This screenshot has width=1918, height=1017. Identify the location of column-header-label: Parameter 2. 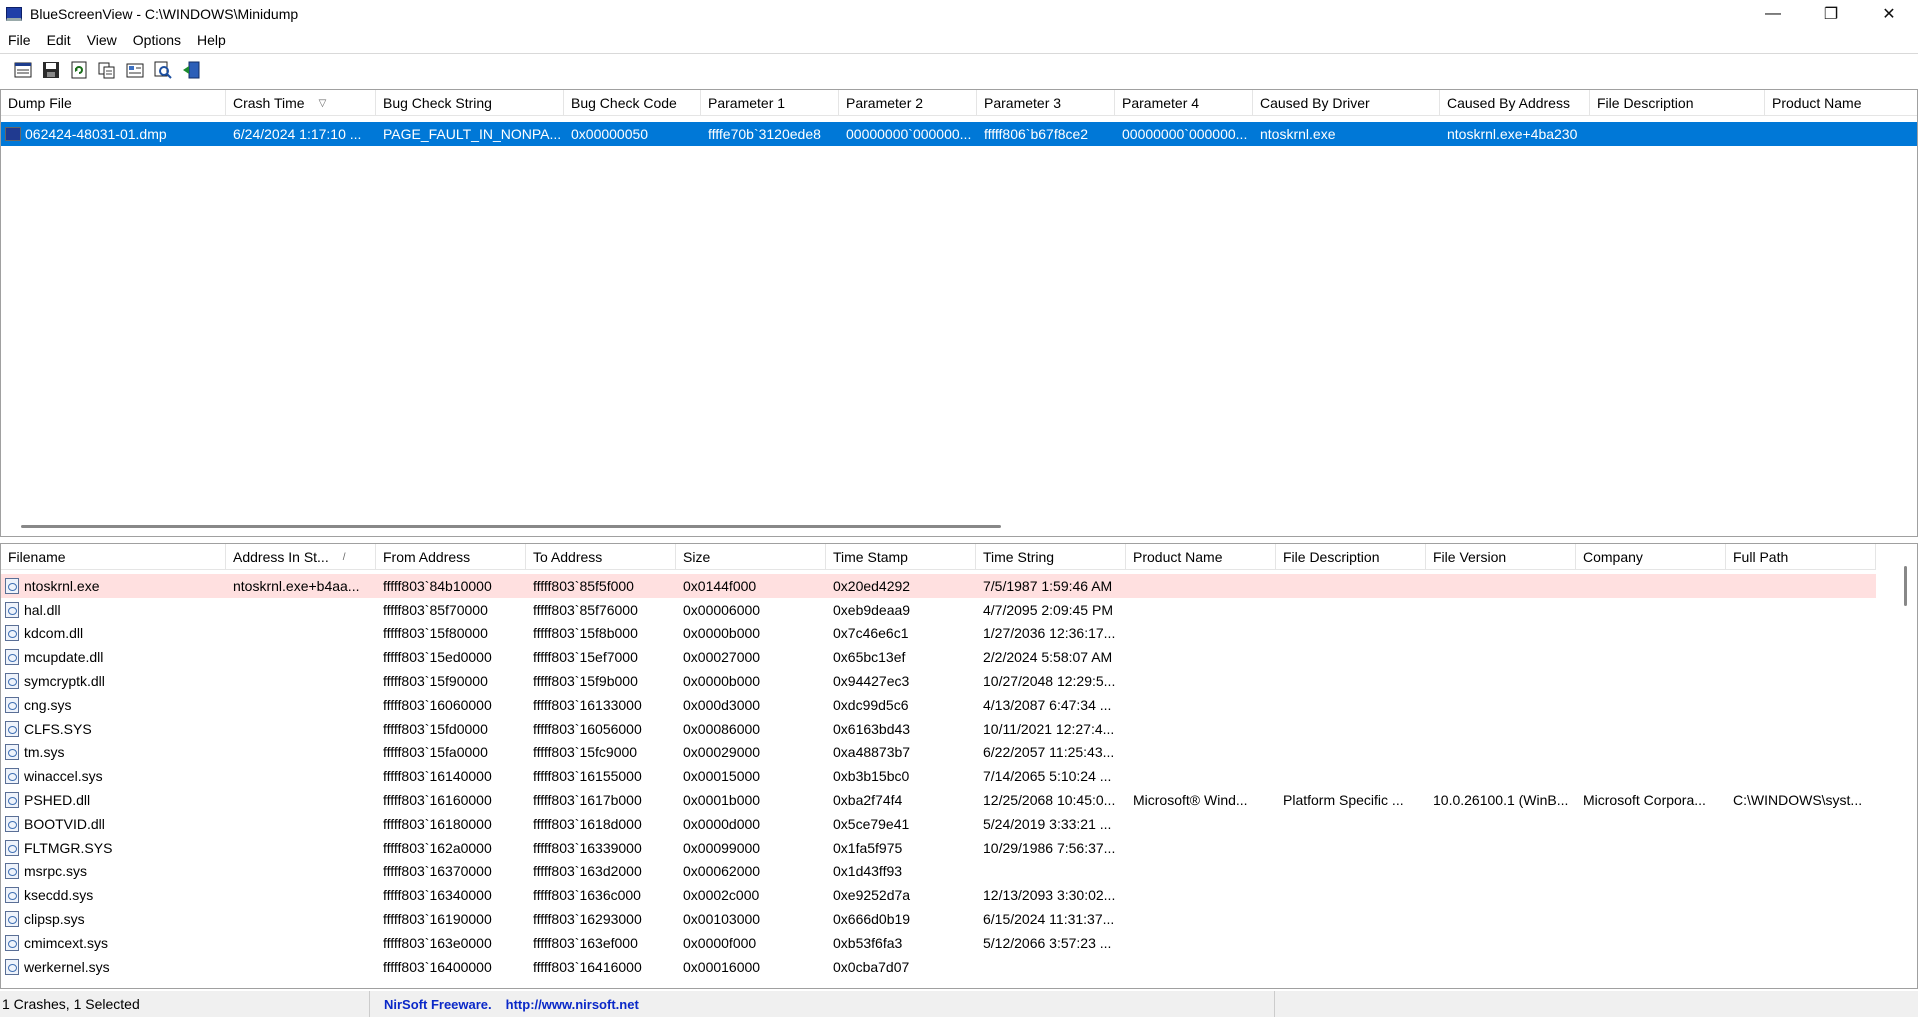
(885, 103).